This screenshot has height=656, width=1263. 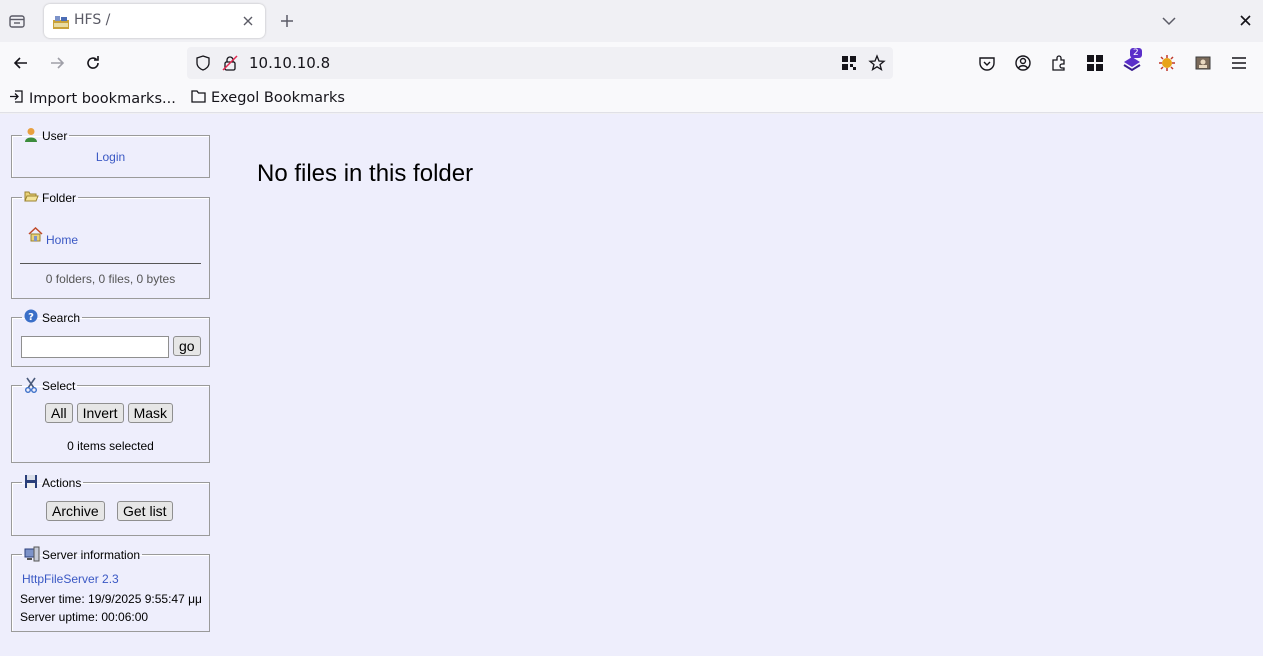 What do you see at coordinates (110, 446) in the screenshot?
I see `selection-status: 0 items selected` at bounding box center [110, 446].